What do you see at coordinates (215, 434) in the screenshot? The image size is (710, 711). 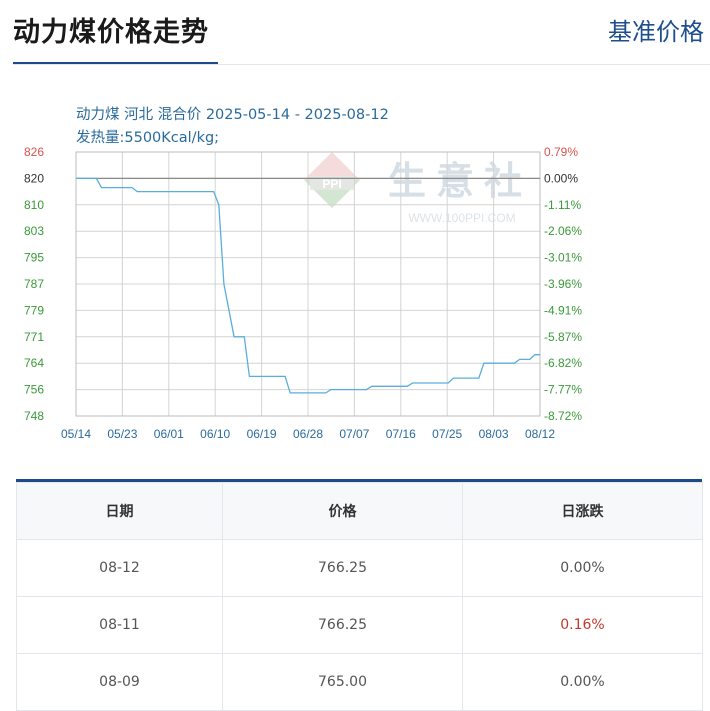 I see `x-tick-label: 06/10` at bounding box center [215, 434].